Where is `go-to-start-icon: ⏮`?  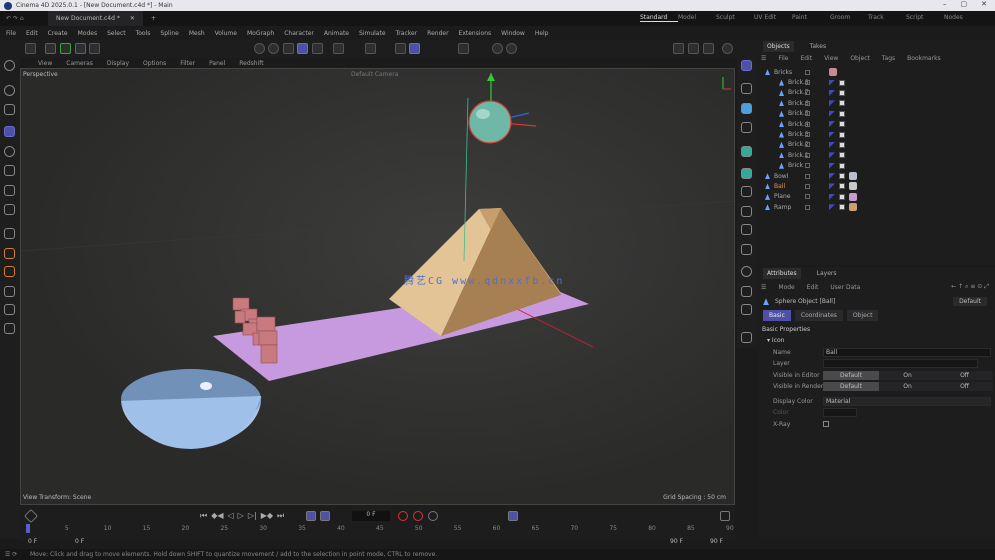
go-to-start-icon: ⏮ is located at coordinates (203, 516).